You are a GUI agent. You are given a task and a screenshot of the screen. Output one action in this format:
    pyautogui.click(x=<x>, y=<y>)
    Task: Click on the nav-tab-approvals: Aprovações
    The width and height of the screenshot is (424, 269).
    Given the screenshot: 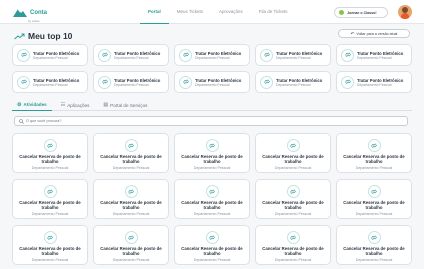 What is the action you would take?
    pyautogui.click(x=231, y=12)
    